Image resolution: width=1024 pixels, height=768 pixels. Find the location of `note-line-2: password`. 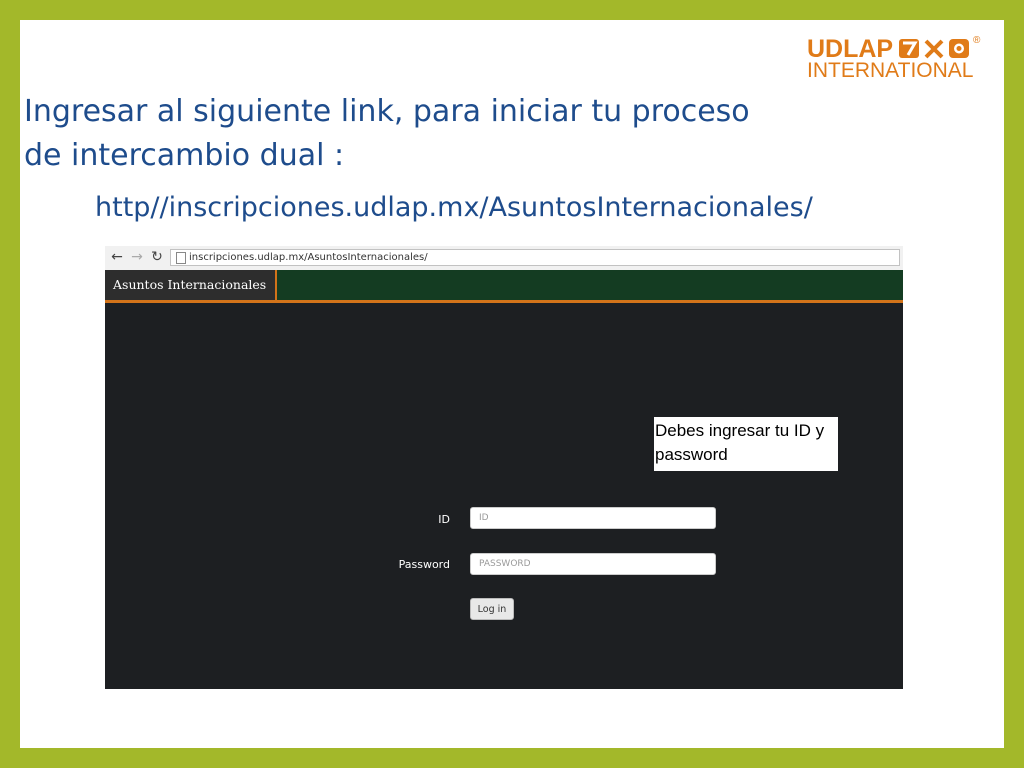

note-line-2: password is located at coordinates (691, 454).